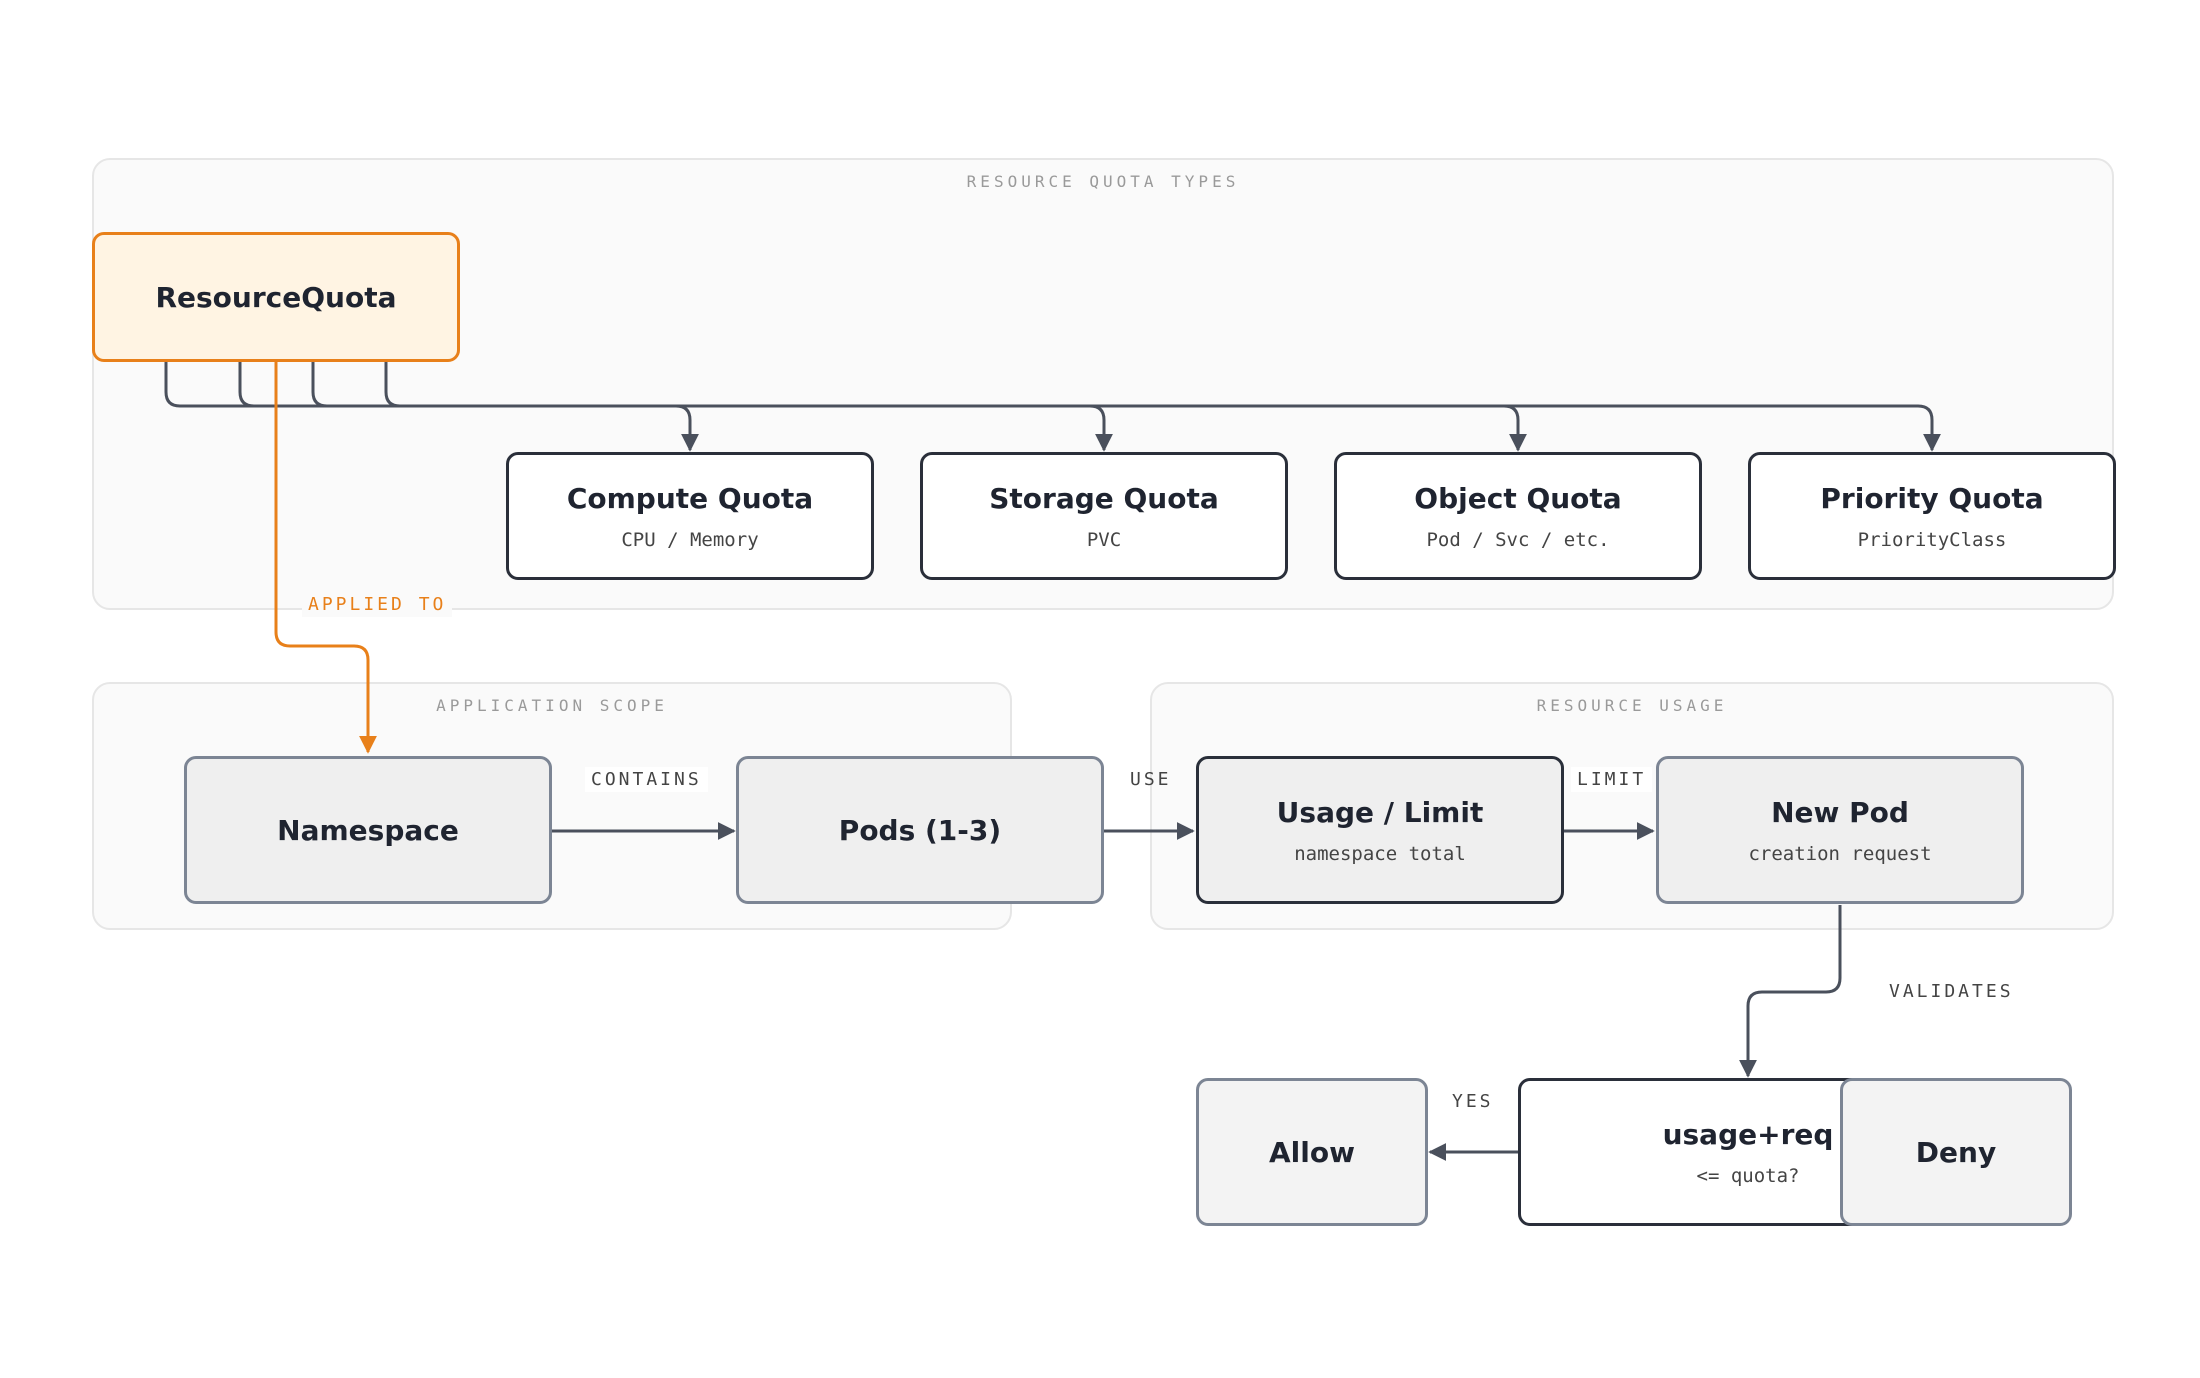 The image size is (2200, 1378). I want to click on node-deny: Deny, so click(1956, 1152).